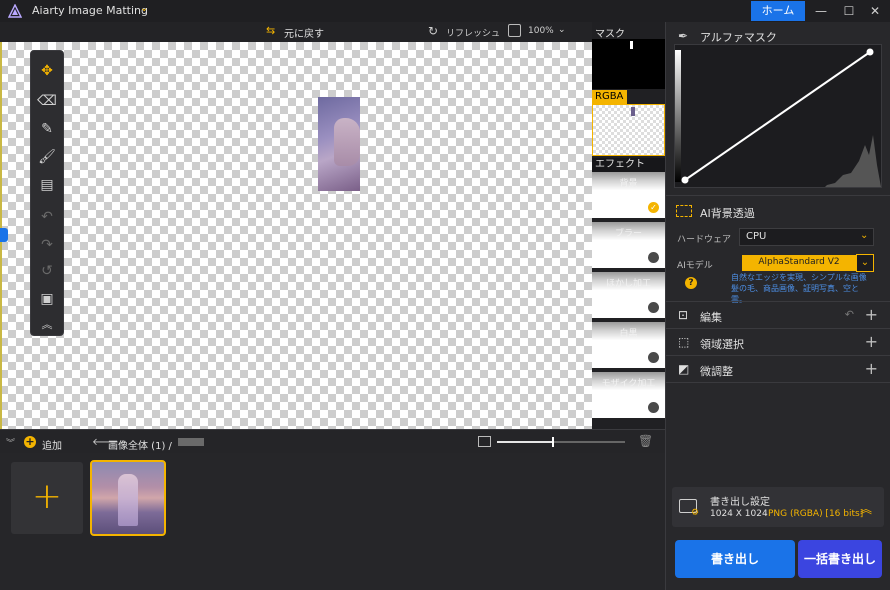  I want to click on trash-icon: 🗑, so click(645, 441).